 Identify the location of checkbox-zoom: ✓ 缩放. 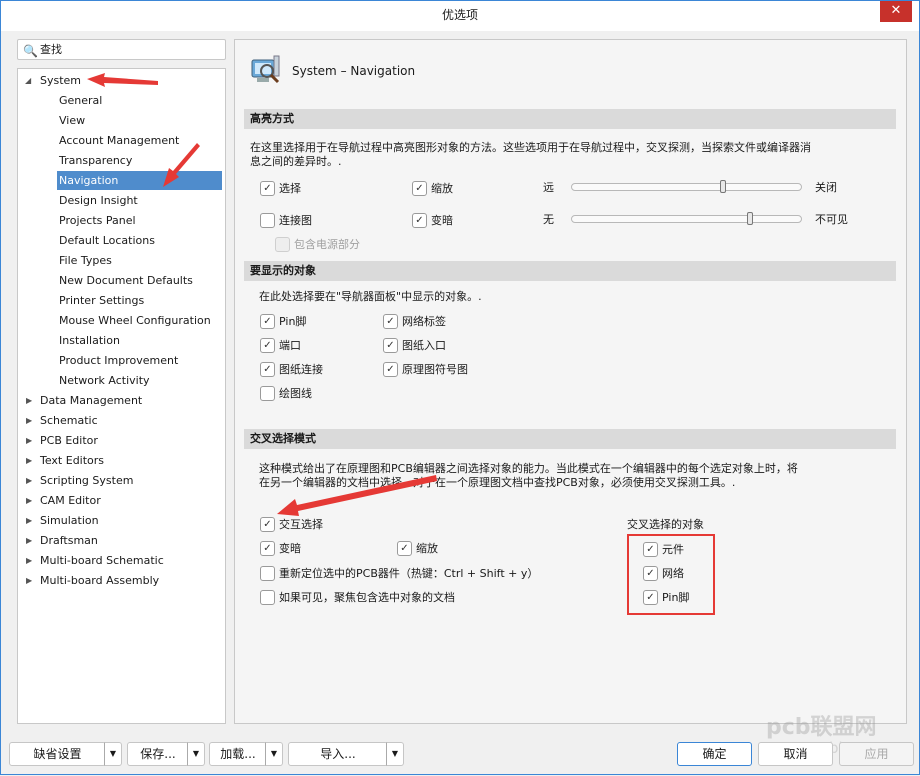
(432, 188).